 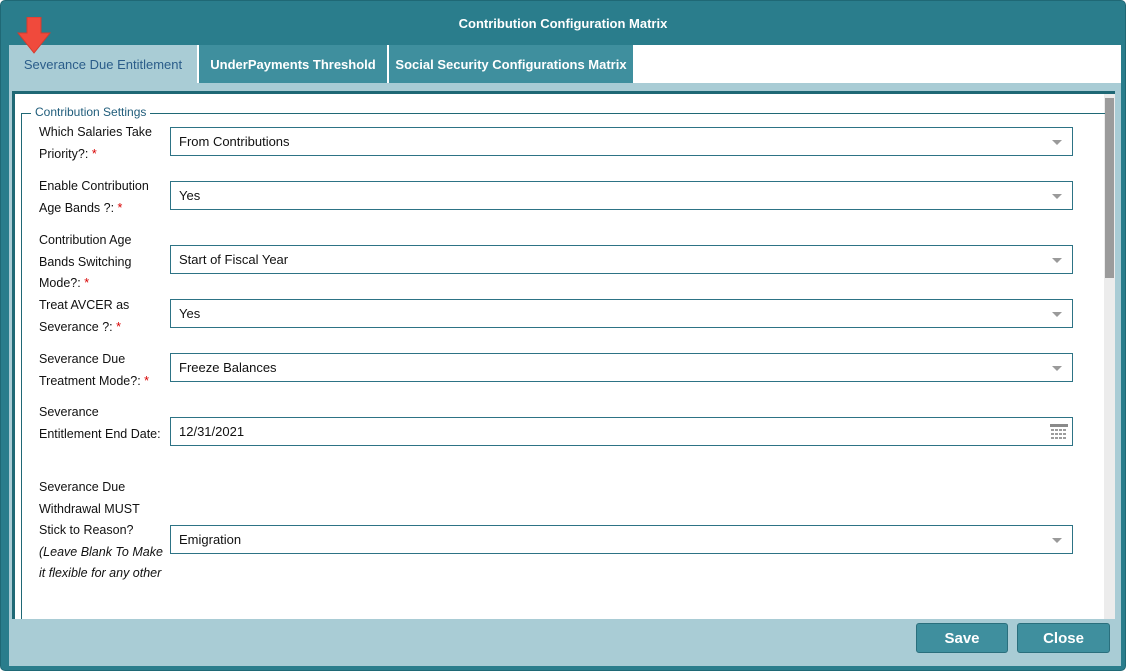 What do you see at coordinates (621, 539) in the screenshot?
I see `withdrawal-reason-select: Emigration` at bounding box center [621, 539].